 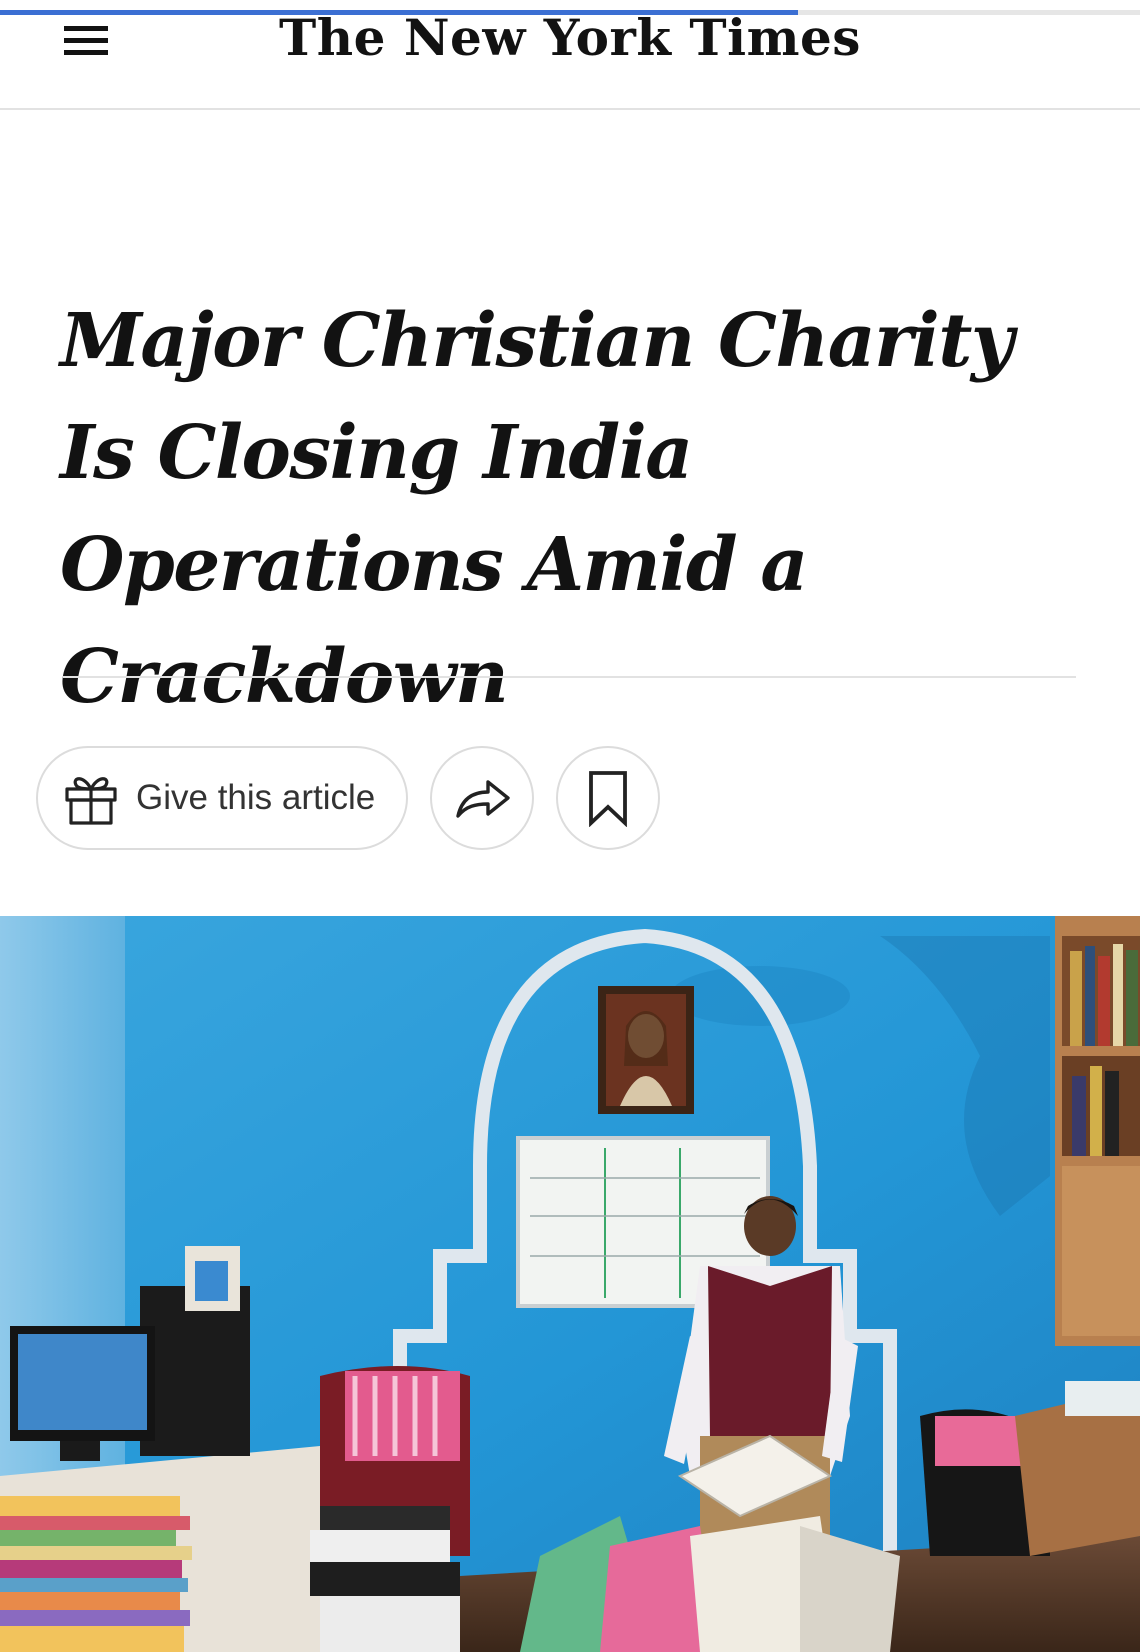 I want to click on share-arrow-icon, so click(x=483, y=799).